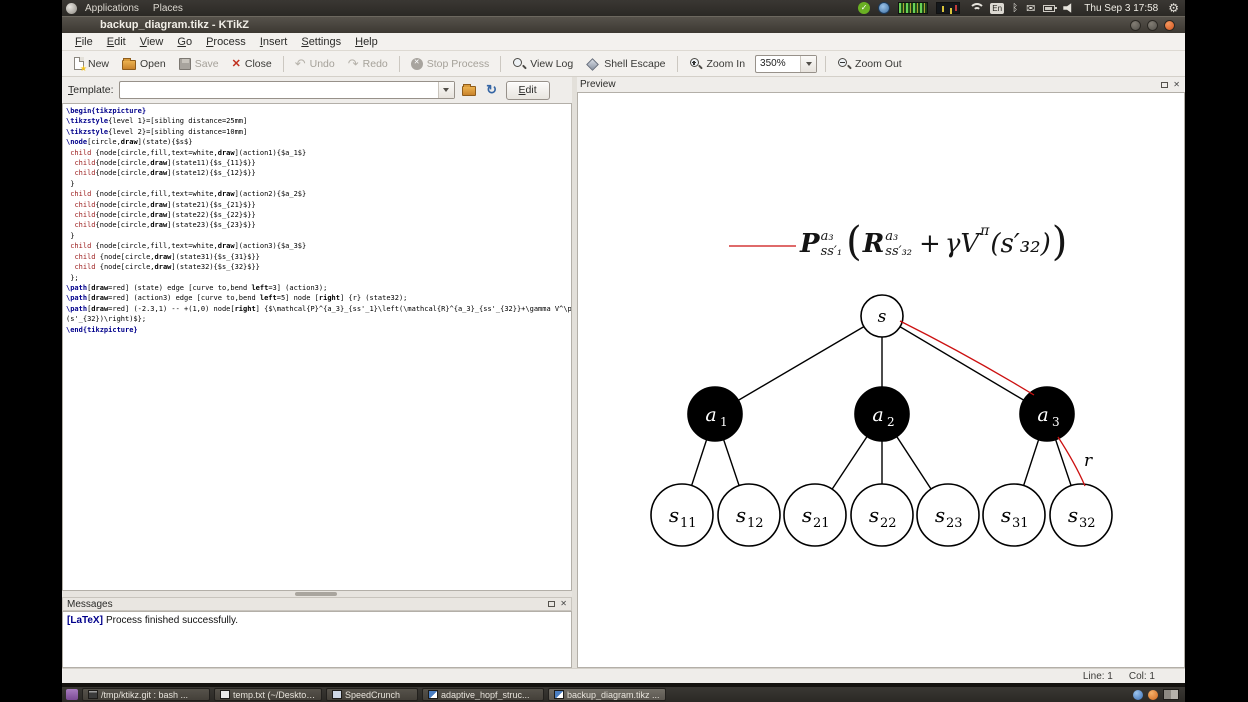 This screenshot has height=702, width=1248. Describe the element at coordinates (1050, 8) in the screenshot. I see `battery-icon` at that location.